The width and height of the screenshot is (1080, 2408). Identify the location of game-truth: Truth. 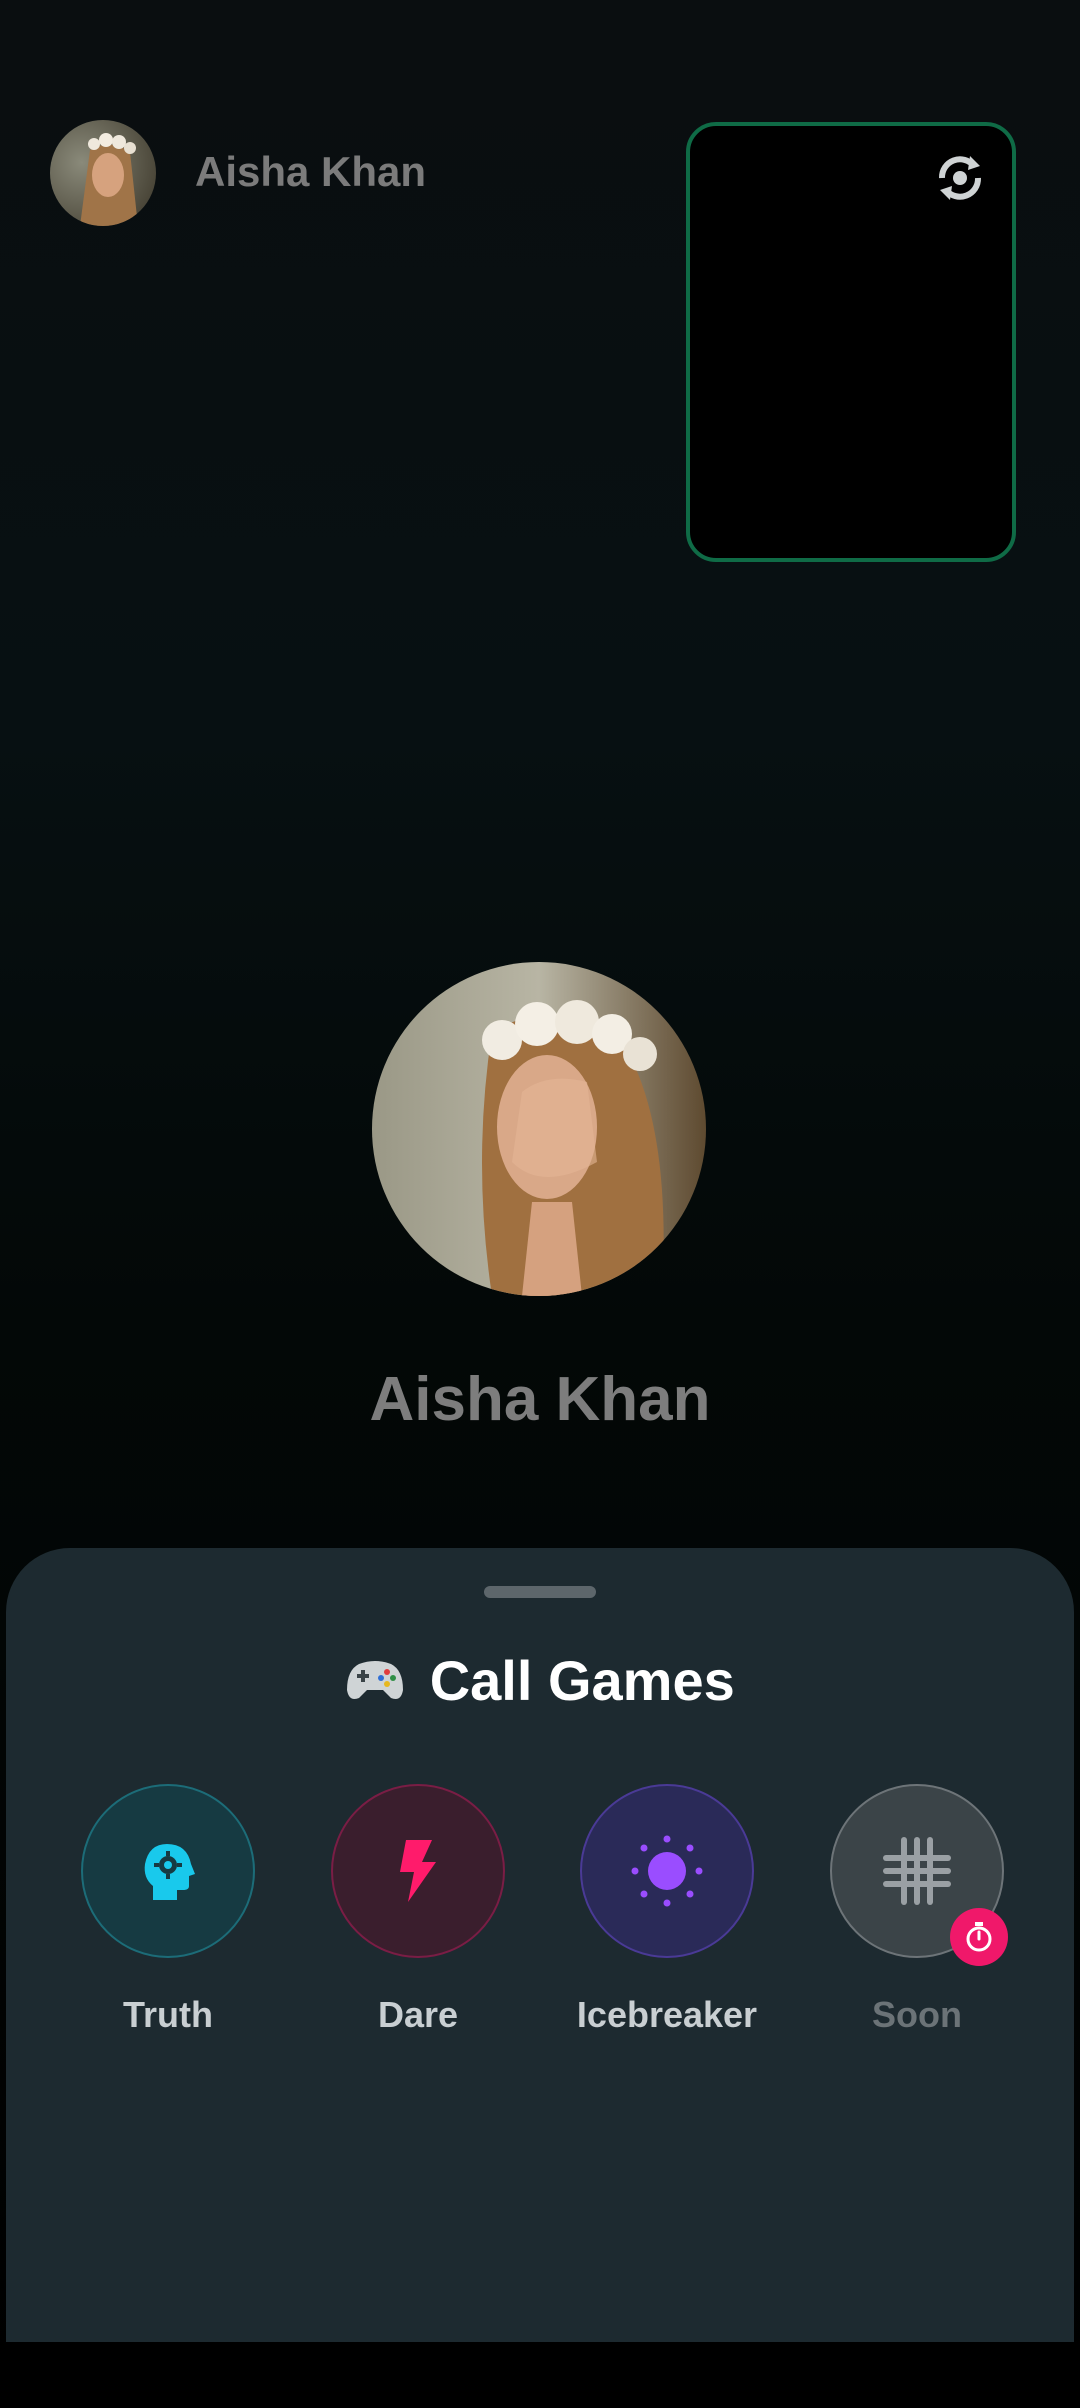
(154, 1914).